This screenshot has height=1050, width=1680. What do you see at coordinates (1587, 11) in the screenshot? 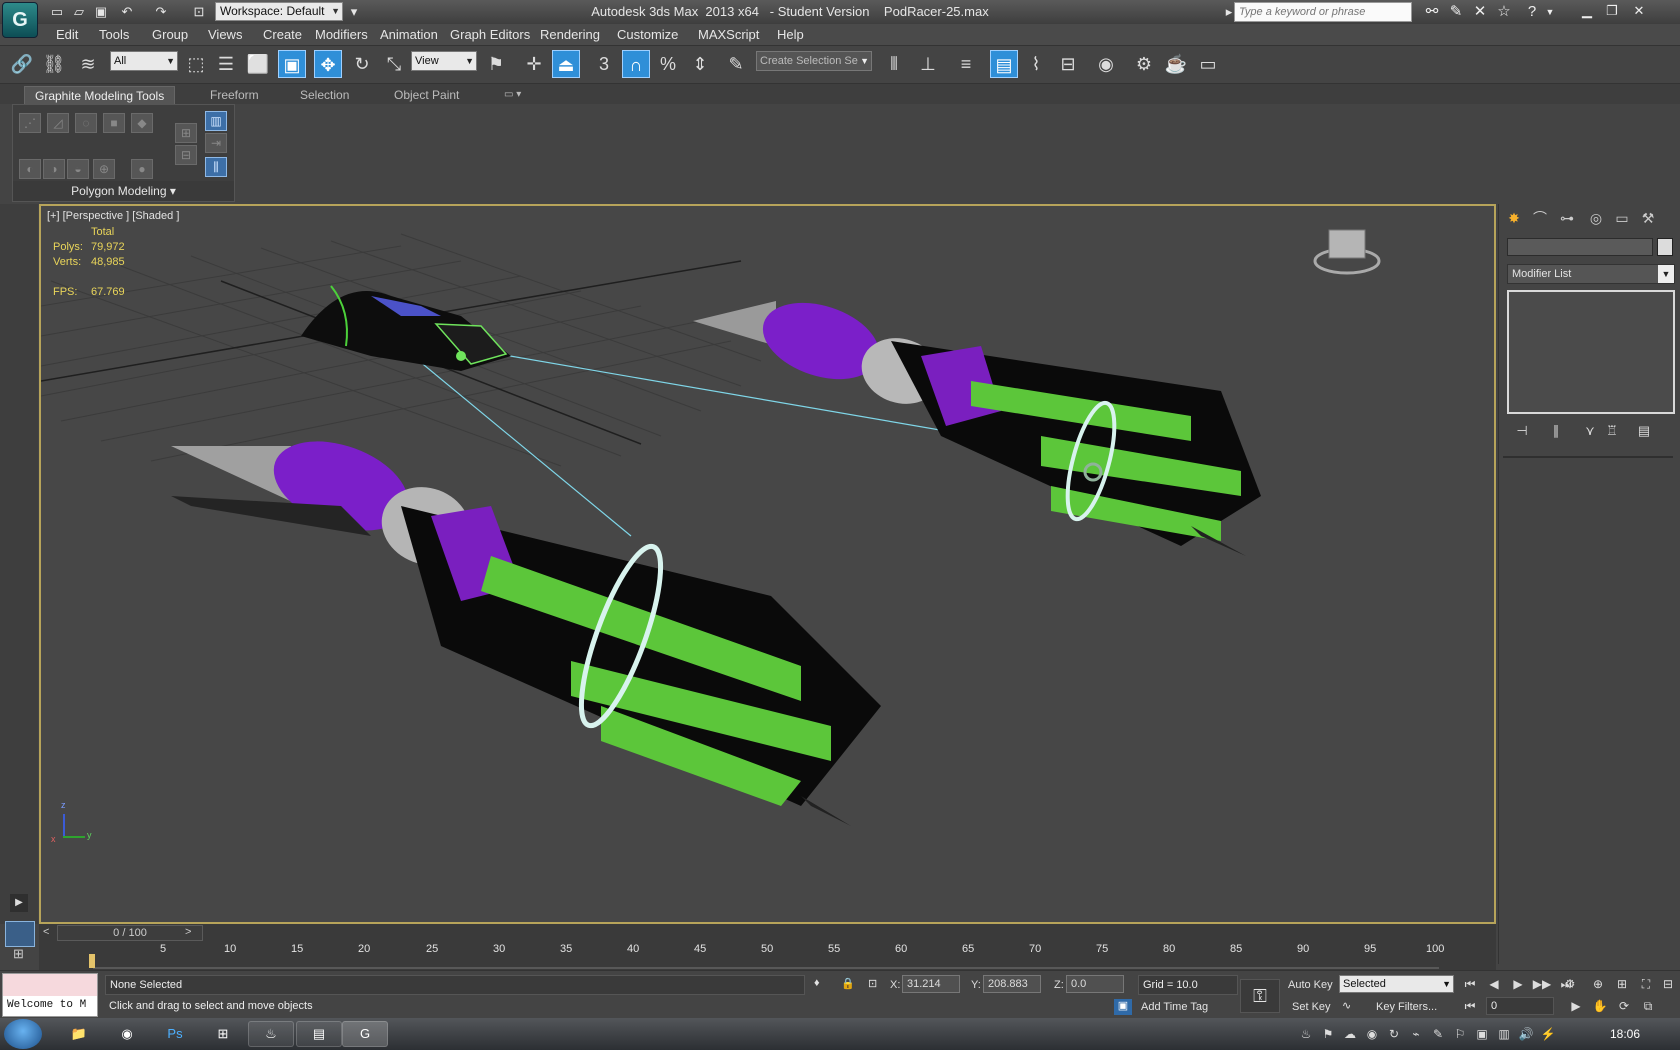
I see `minimize-icon: ▁` at bounding box center [1587, 11].